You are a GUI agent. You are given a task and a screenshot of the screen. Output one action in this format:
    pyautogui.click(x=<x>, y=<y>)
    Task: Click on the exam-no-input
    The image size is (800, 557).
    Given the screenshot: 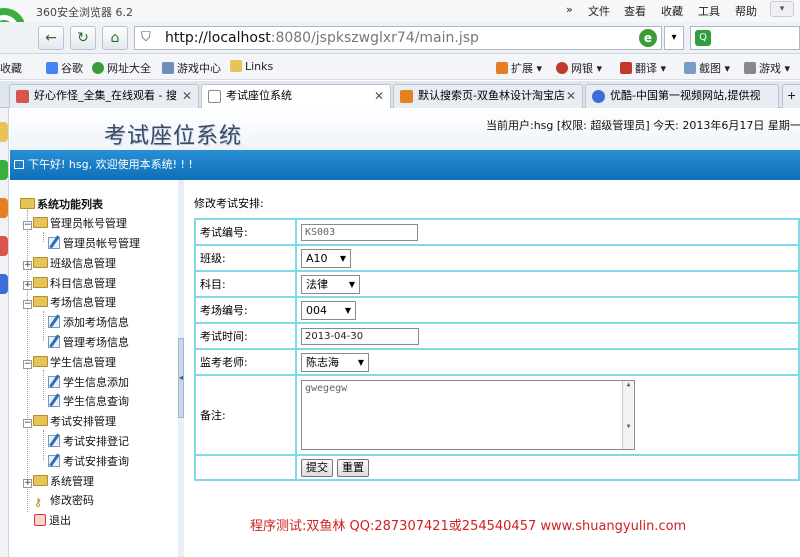 What is the action you would take?
    pyautogui.click(x=359, y=232)
    